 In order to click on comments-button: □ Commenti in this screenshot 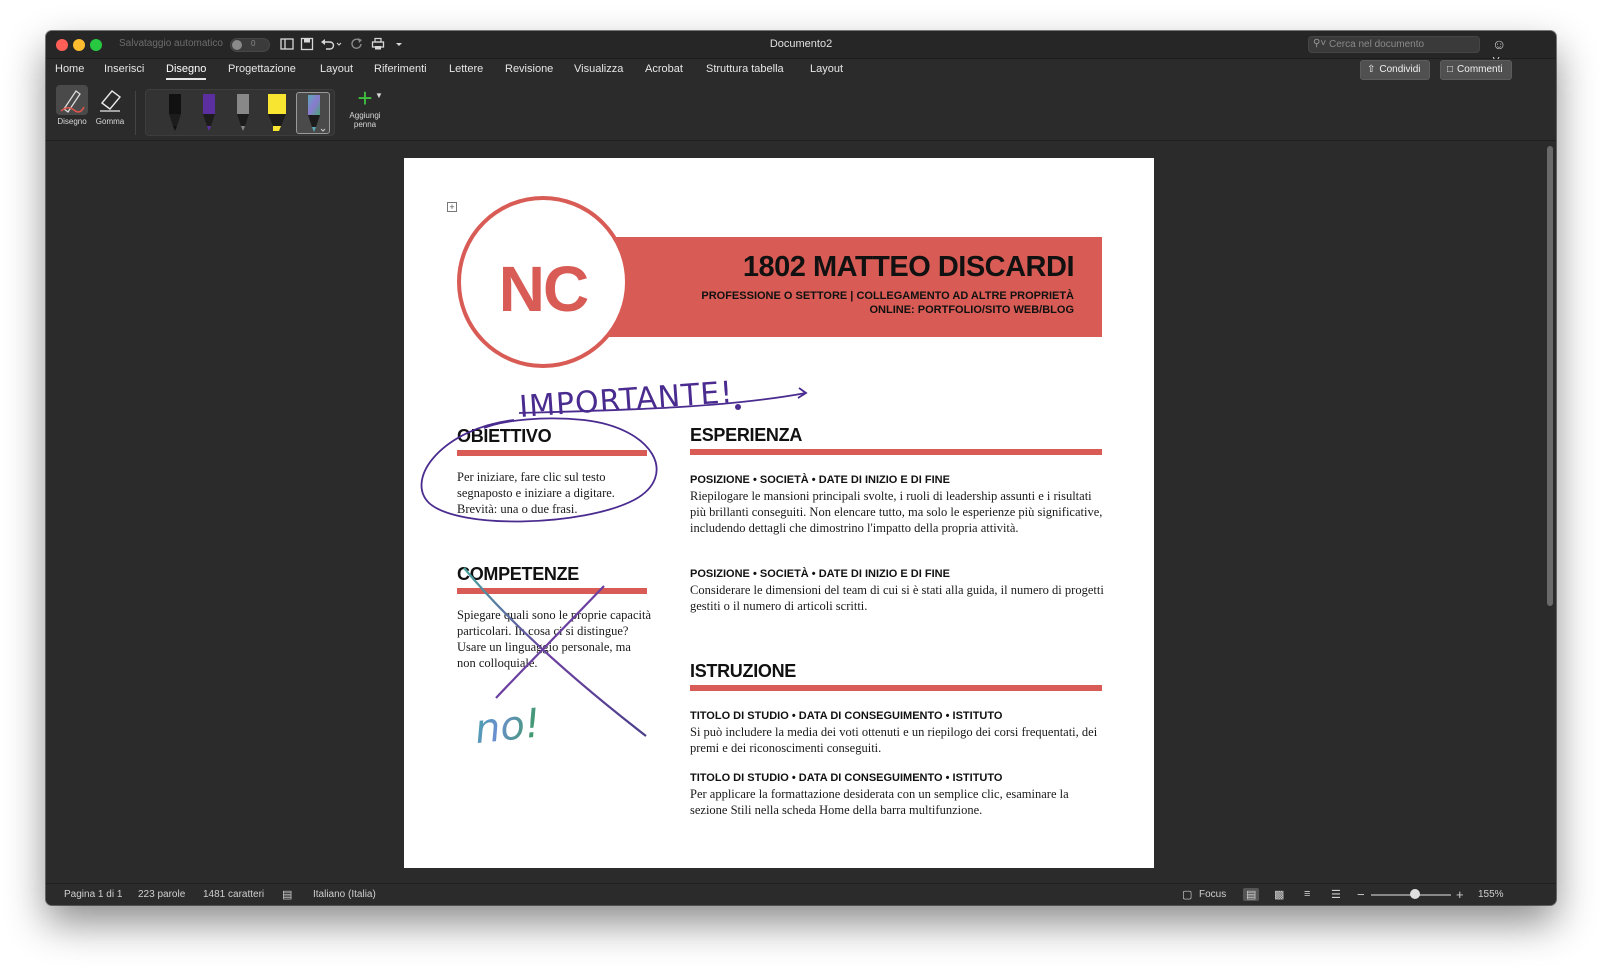, I will do `click(1476, 70)`.